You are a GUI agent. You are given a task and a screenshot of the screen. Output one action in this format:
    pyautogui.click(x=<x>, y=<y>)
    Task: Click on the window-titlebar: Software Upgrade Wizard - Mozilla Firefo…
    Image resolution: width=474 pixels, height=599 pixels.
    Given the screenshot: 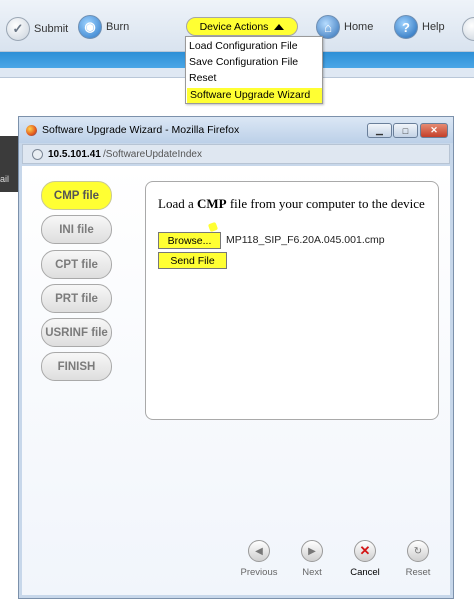 What is the action you would take?
    pyautogui.click(x=236, y=130)
    